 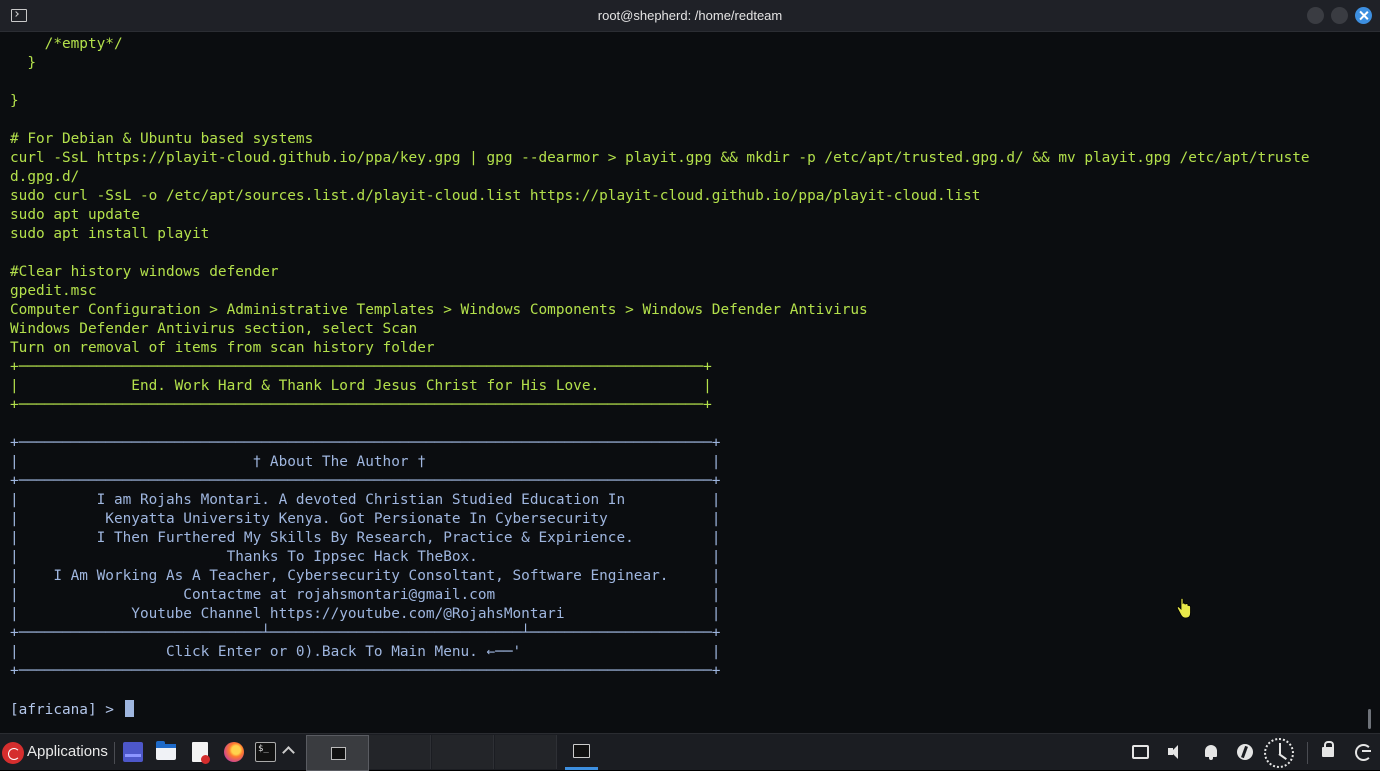 What do you see at coordinates (1339, 15) in the screenshot?
I see `maximize-button` at bounding box center [1339, 15].